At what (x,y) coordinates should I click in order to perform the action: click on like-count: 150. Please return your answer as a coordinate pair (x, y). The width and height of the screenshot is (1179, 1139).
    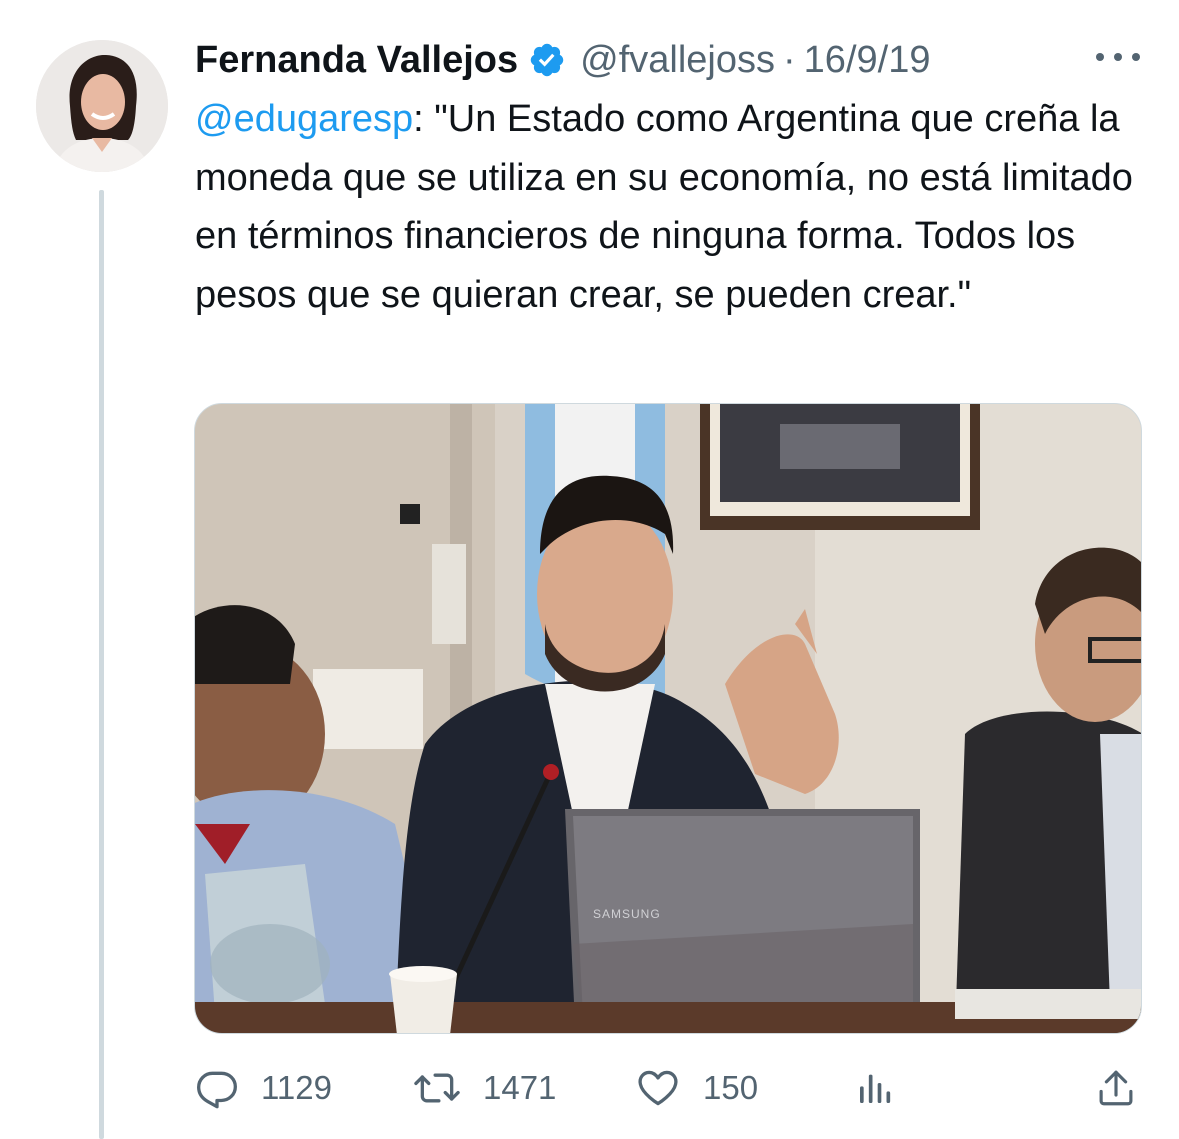
    Looking at the image, I should click on (731, 1087).